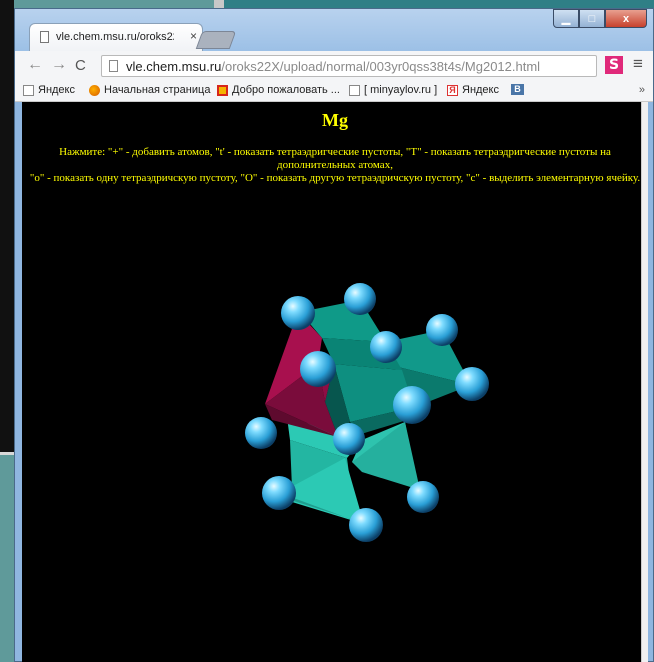  Describe the element at coordinates (334, 30) in the screenshot. I see `title-bar: vle.chem.msu.ru/oroks22X × ▁ □ x` at that location.